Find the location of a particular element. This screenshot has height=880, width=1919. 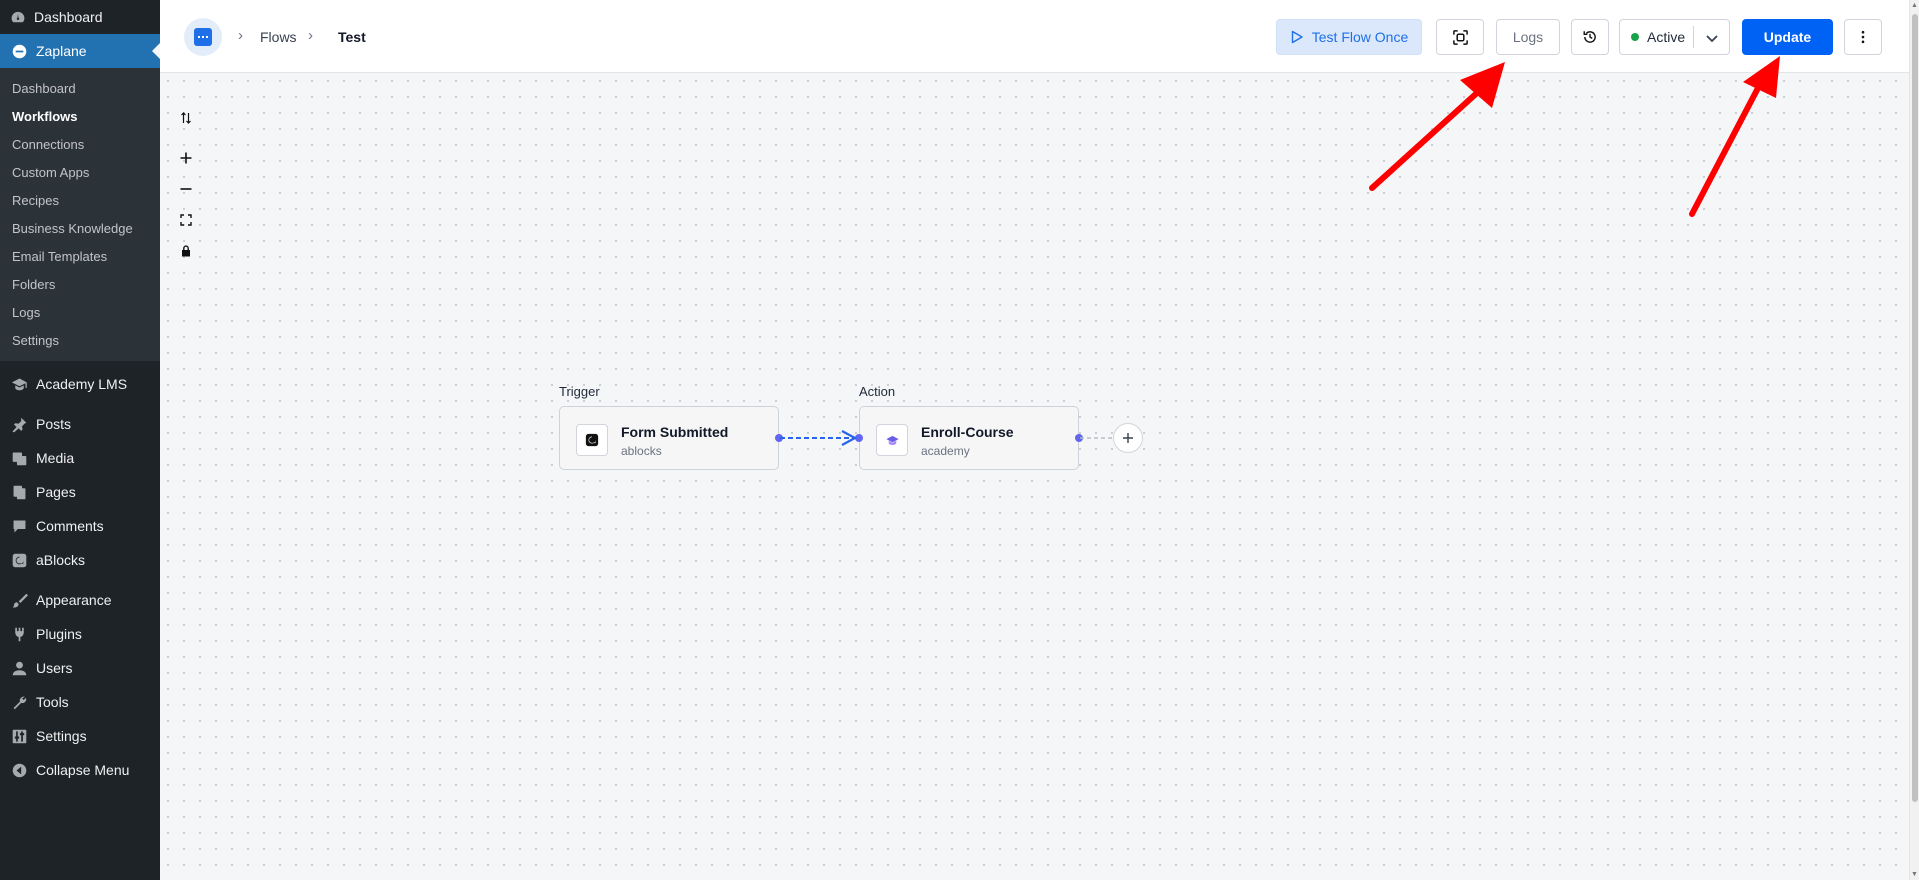

swap-arrows-icon is located at coordinates (186, 118).